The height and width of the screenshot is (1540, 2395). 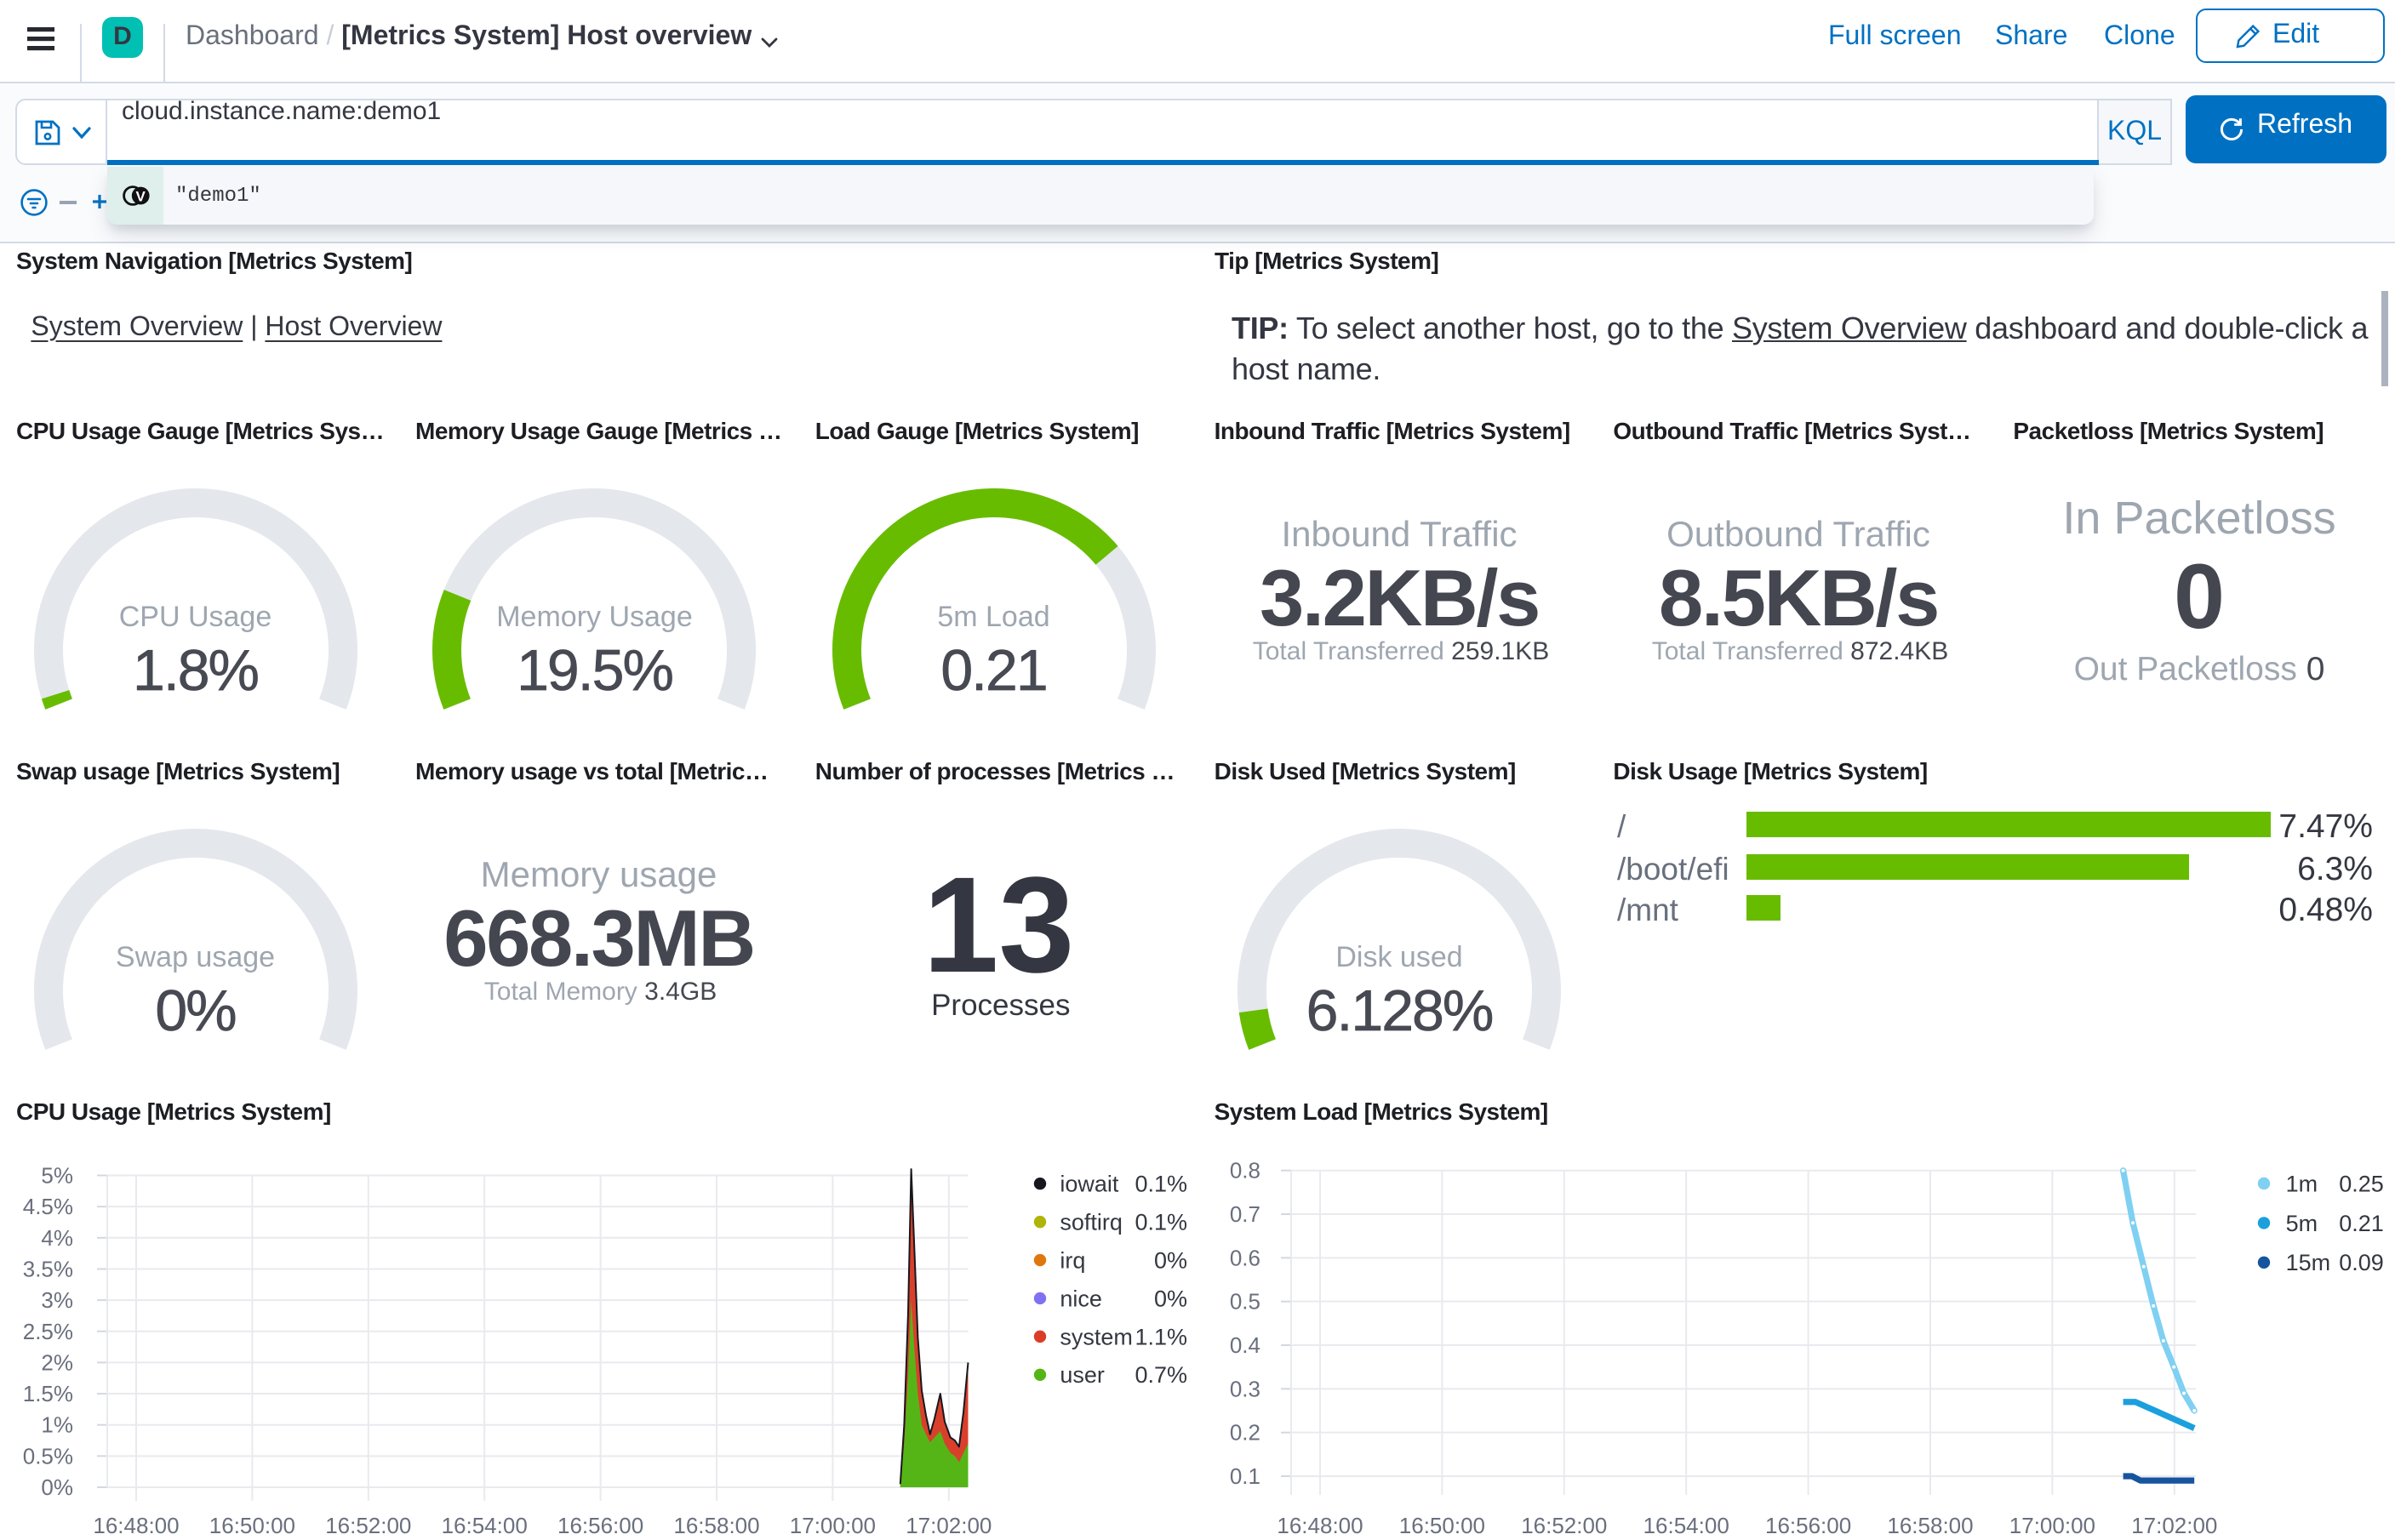 I want to click on svg-text: 0.21, so click(x=2361, y=1223).